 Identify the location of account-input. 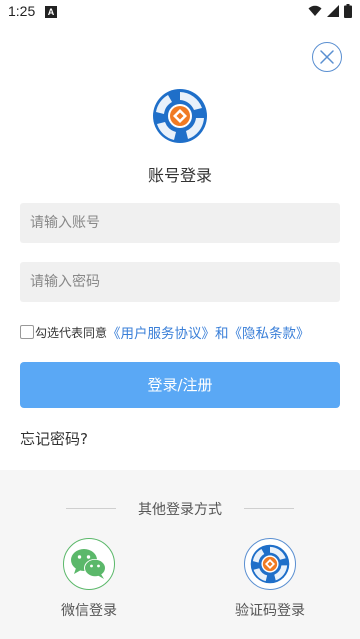
(180, 223).